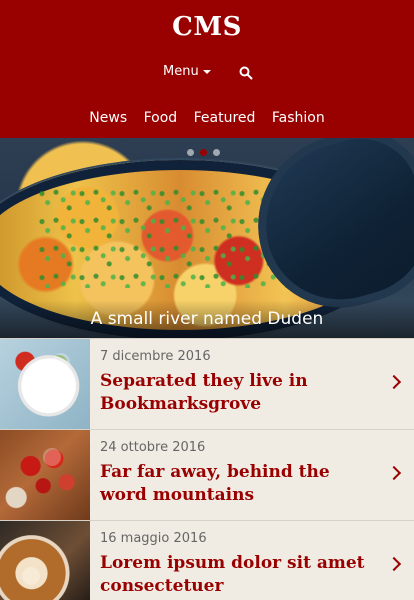 This screenshot has width=414, height=600. I want to click on main-navigation: News Food Featured Fashion, so click(207, 118).